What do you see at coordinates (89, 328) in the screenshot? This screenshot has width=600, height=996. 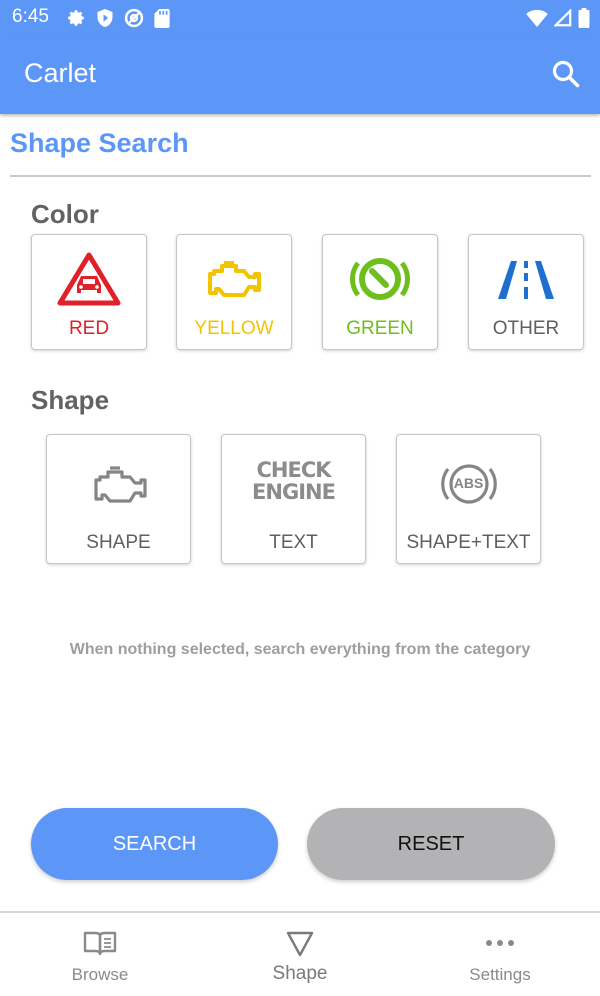 I see `color-option-label: RED` at bounding box center [89, 328].